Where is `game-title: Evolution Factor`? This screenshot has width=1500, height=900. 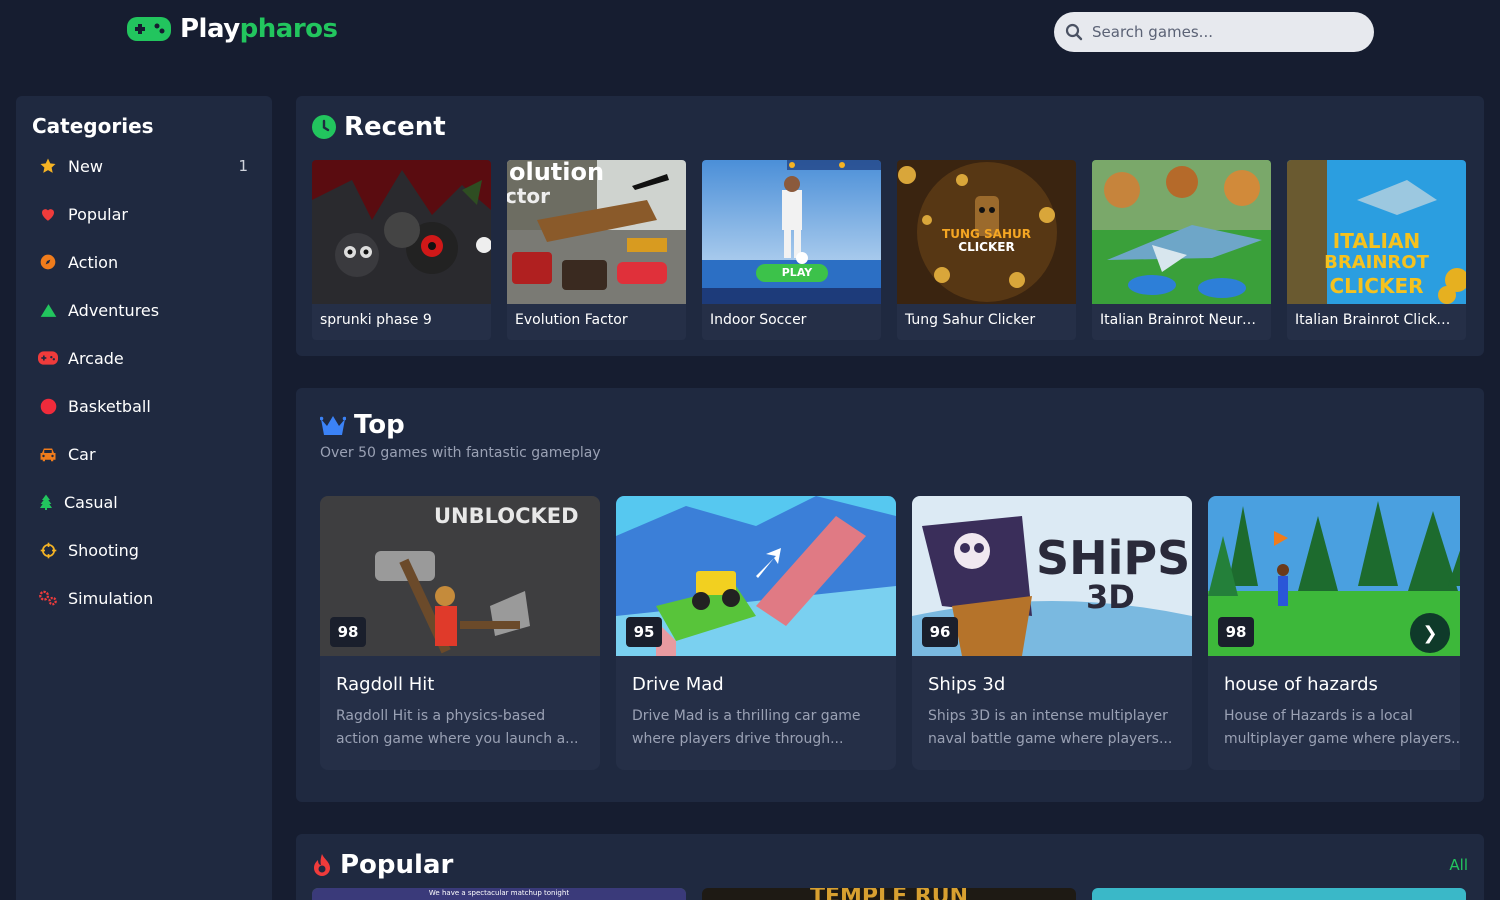 game-title: Evolution Factor is located at coordinates (571, 320).